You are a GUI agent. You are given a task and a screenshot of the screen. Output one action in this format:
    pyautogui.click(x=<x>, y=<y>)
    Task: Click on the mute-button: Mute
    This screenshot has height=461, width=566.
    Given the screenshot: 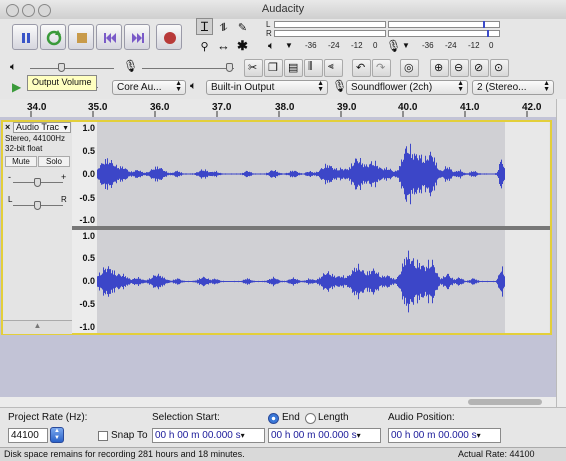 What is the action you would take?
    pyautogui.click(x=21, y=161)
    